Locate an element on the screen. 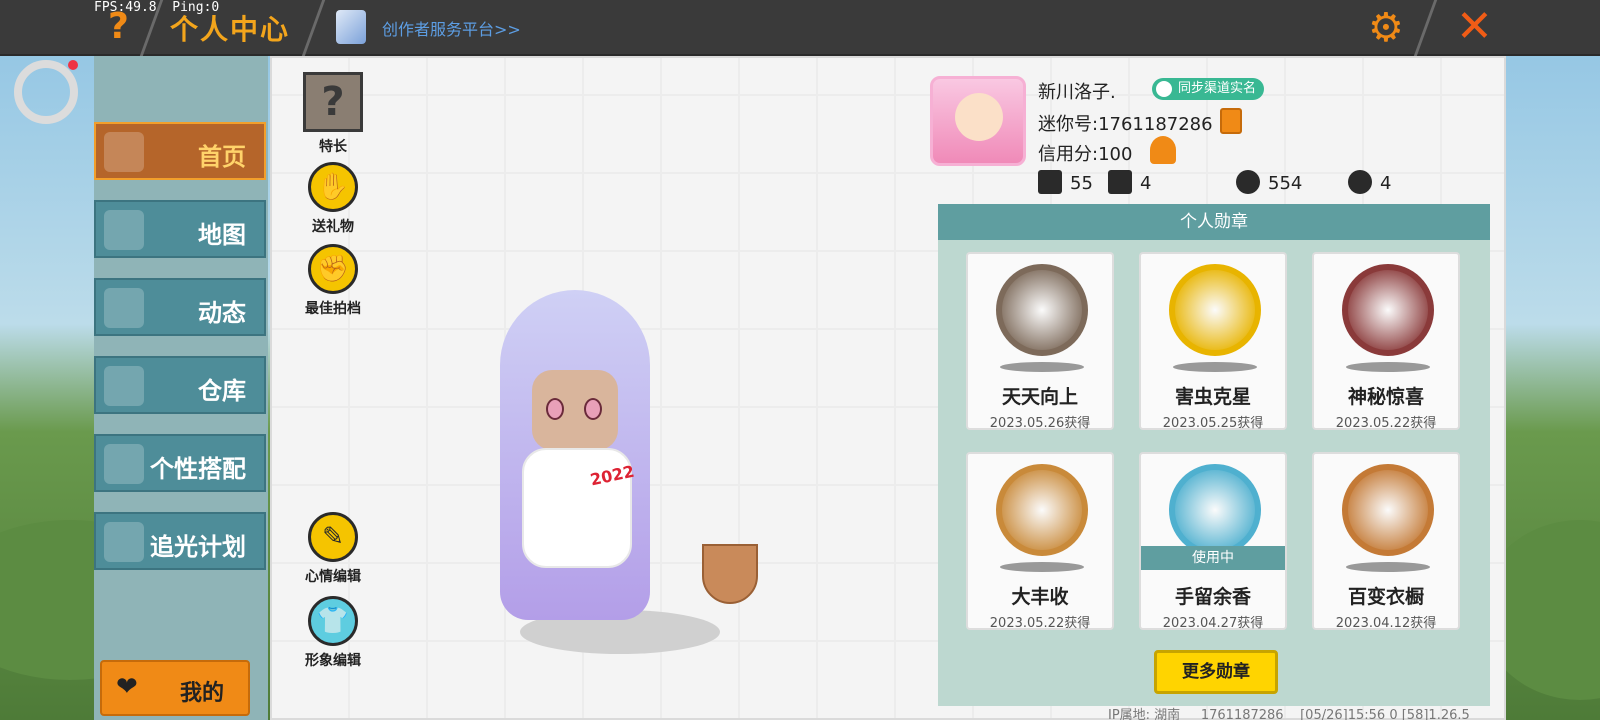 The image size is (1600, 720). footer-timestamp: [05/26]15:56 0 is located at coordinates (1349, 714).